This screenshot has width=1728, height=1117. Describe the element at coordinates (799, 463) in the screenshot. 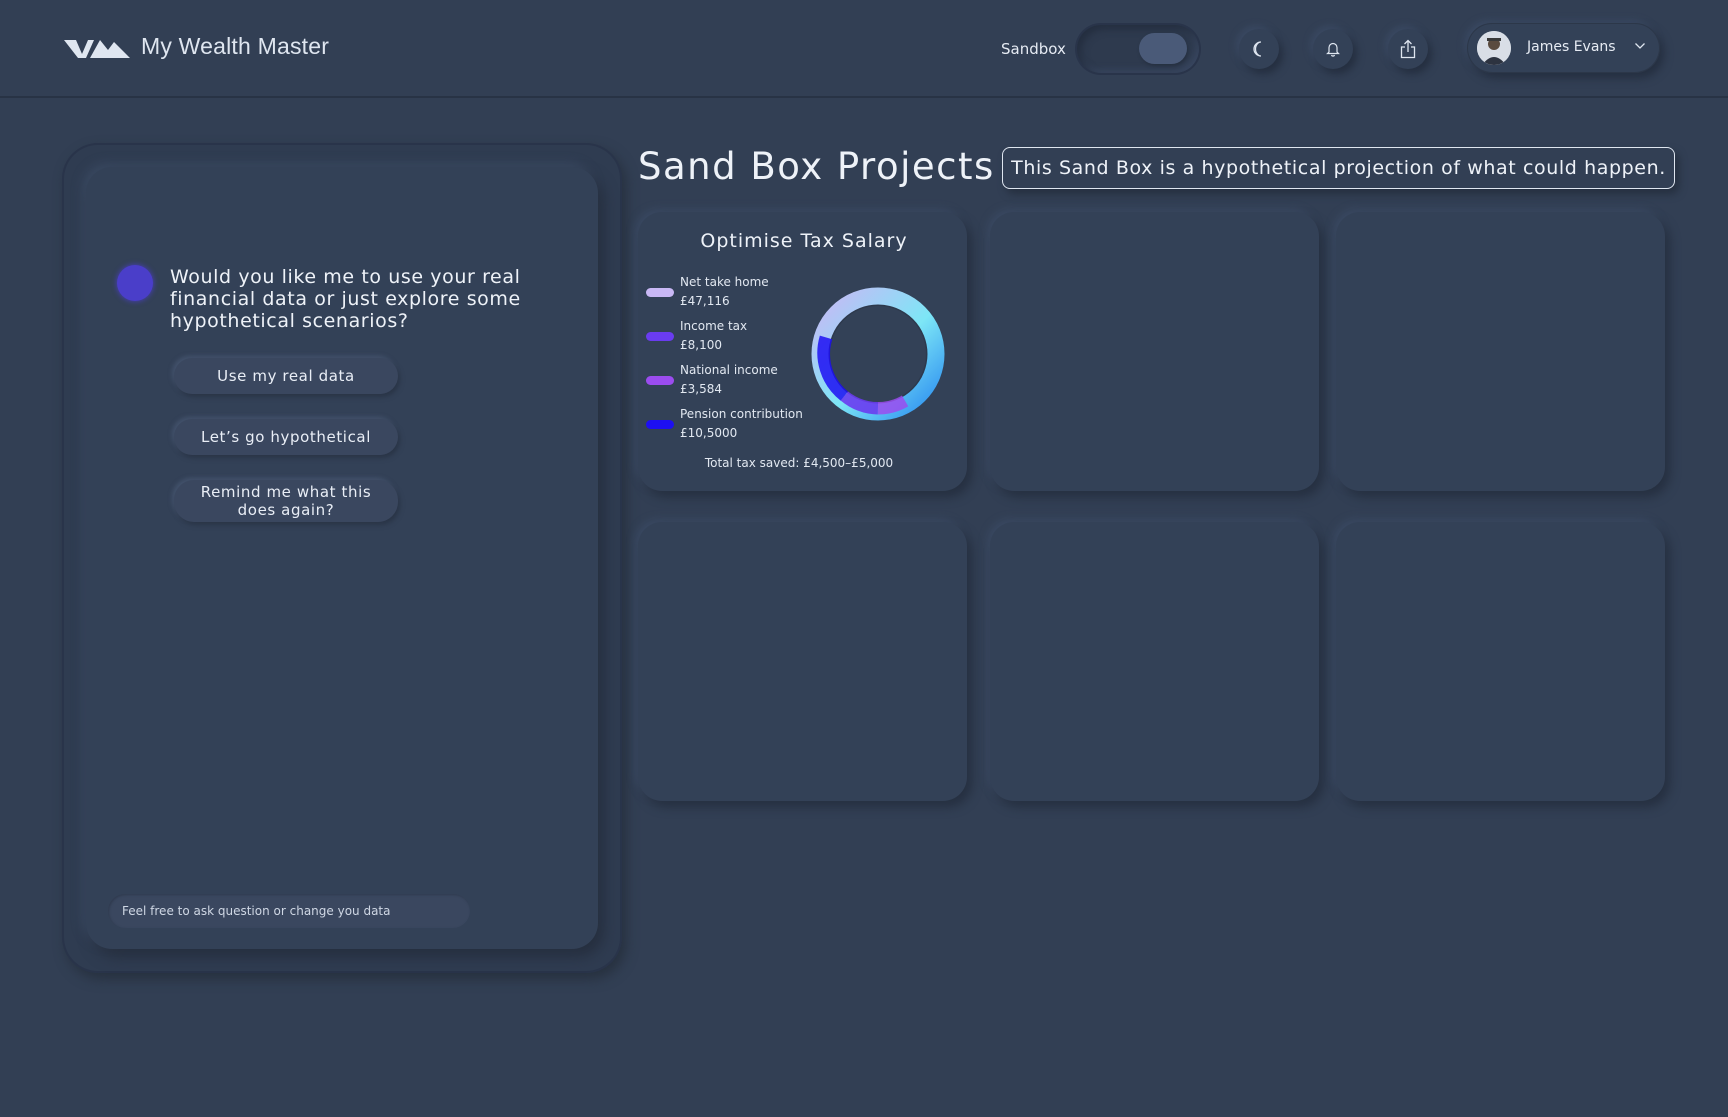

I see `tax-saved-total: Total tax saved: £4,500–£5,000` at that location.